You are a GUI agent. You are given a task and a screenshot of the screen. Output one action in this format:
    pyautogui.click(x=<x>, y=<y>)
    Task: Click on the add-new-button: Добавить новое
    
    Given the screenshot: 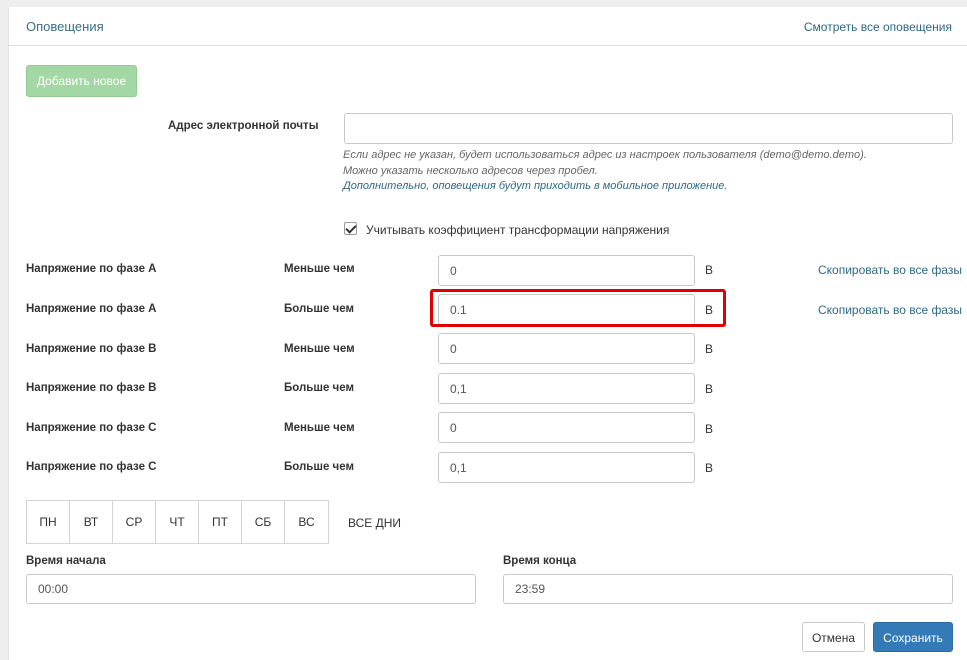 What is the action you would take?
    pyautogui.click(x=81, y=81)
    